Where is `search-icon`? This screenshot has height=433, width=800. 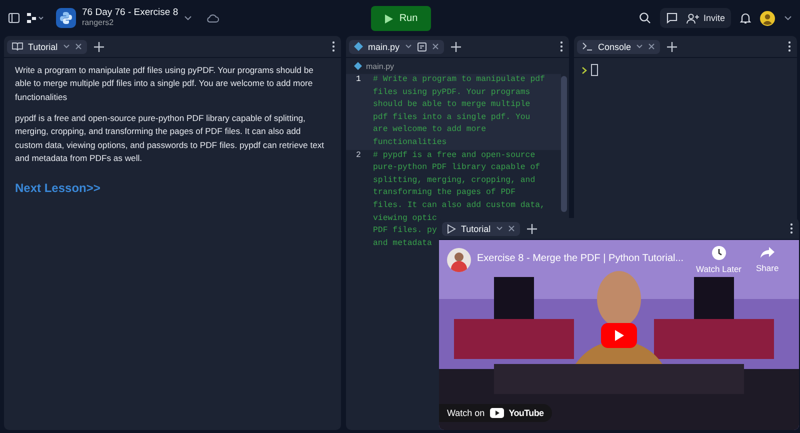
search-icon is located at coordinates (645, 18).